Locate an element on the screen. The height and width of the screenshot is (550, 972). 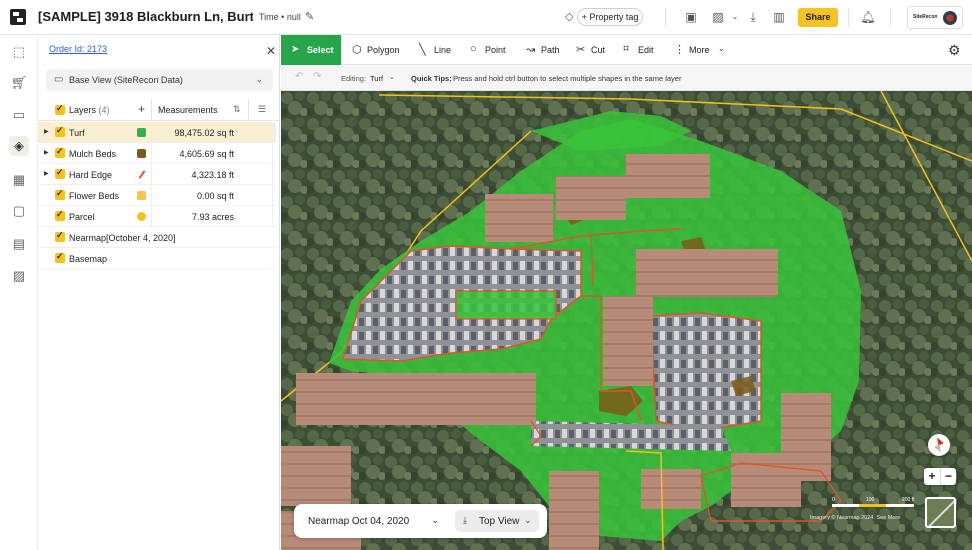
layer-name: Turf is located at coordinates (77, 133).